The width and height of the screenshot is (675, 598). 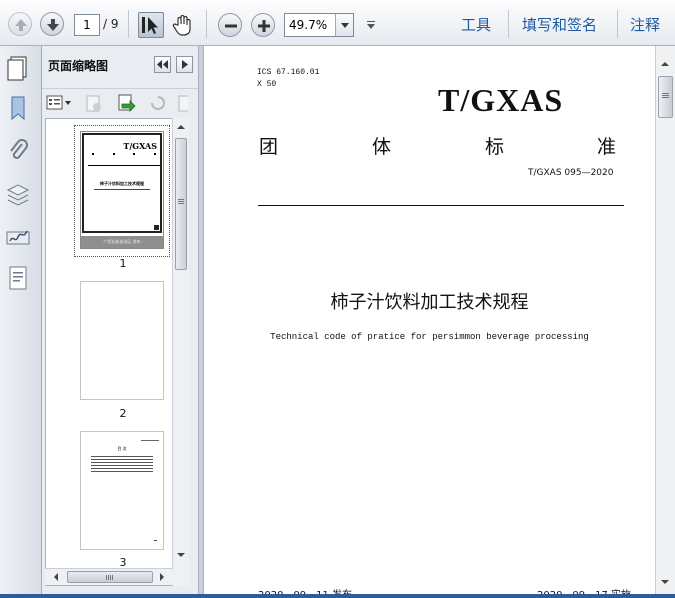 I want to click on collapse-panel-button, so click(x=162, y=64).